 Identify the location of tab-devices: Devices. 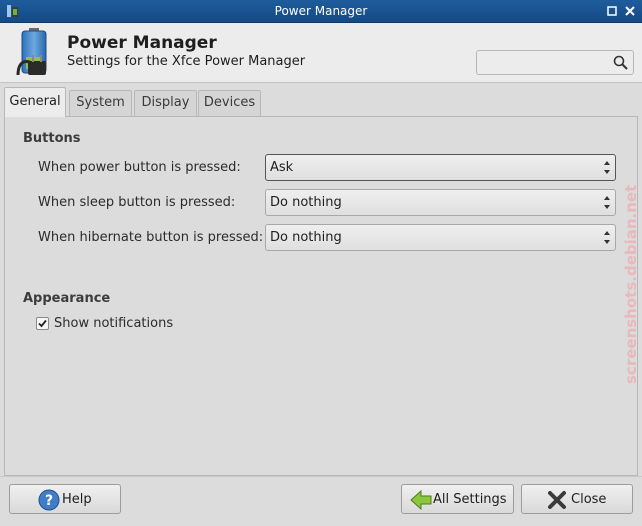
(229, 103).